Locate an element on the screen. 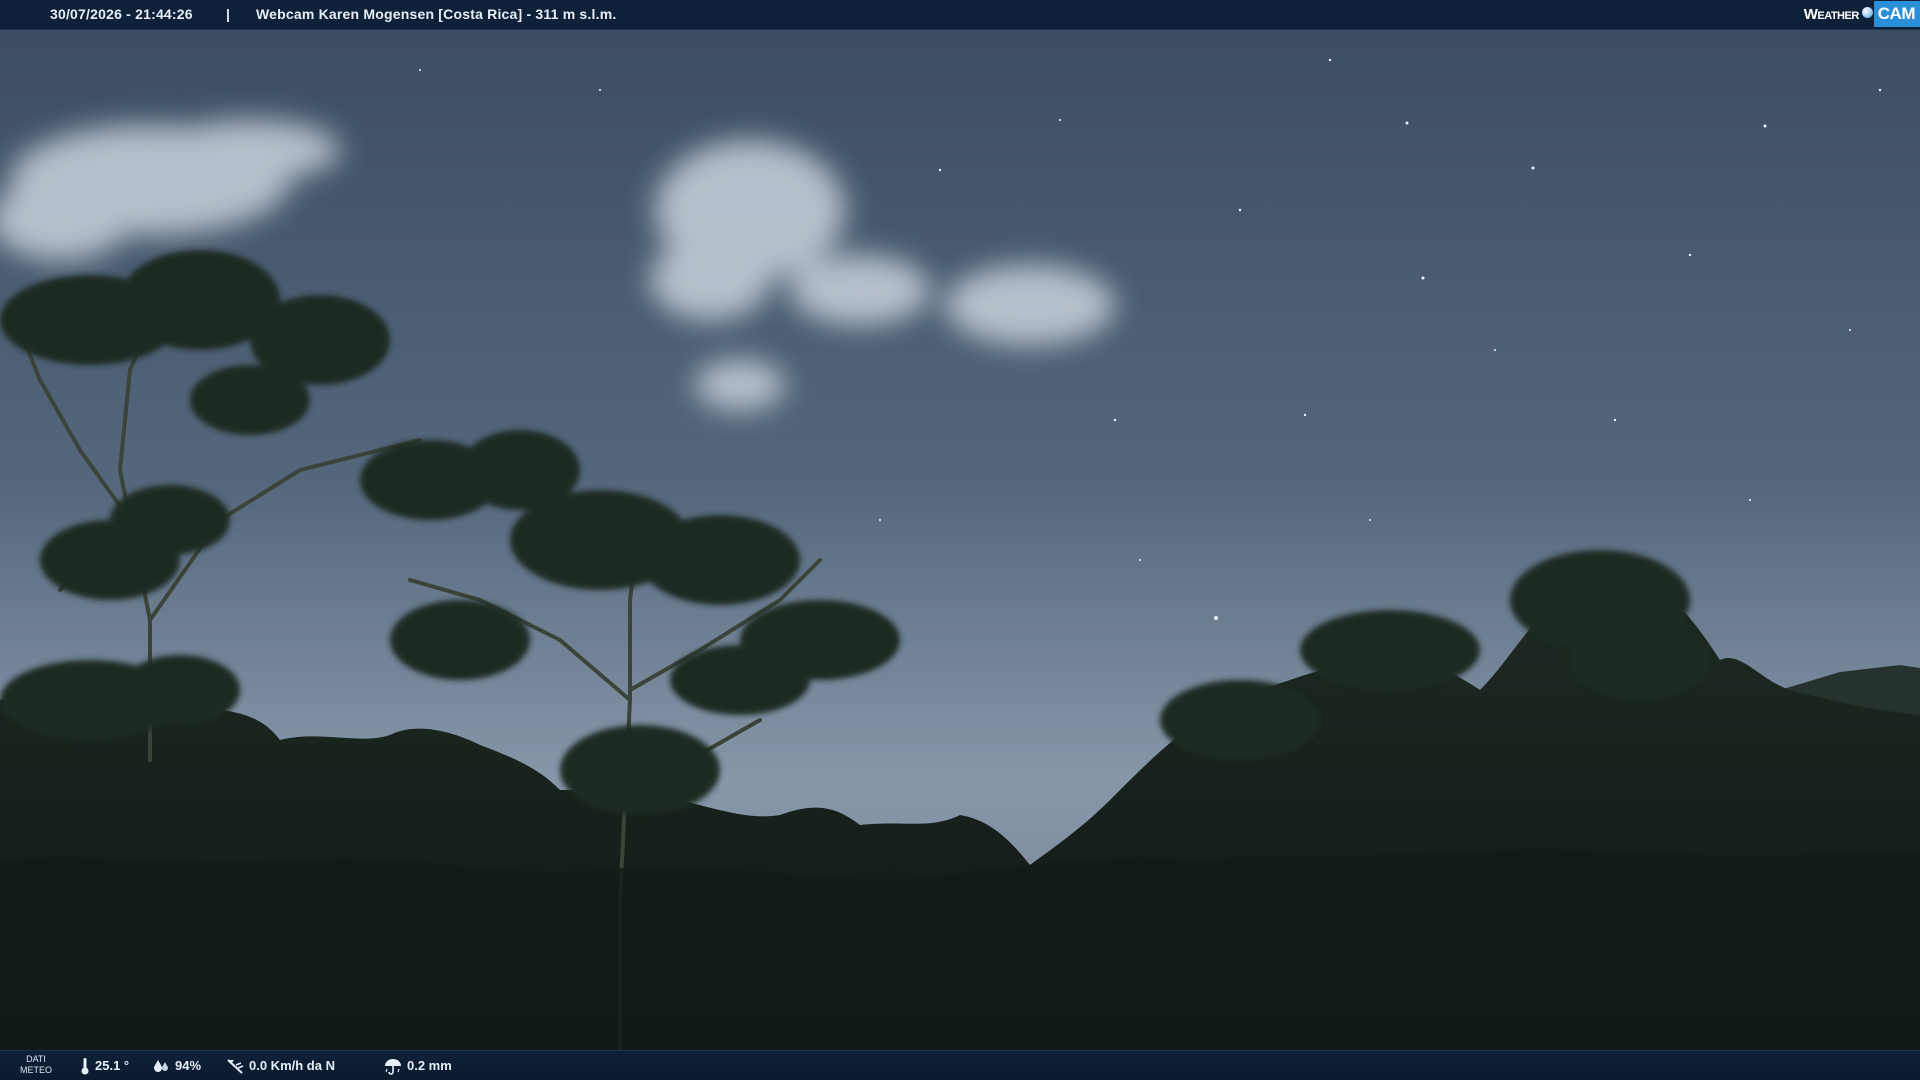 The image size is (1920, 1080). wind-reading: 0.0 Km/h da N is located at coordinates (280, 1065).